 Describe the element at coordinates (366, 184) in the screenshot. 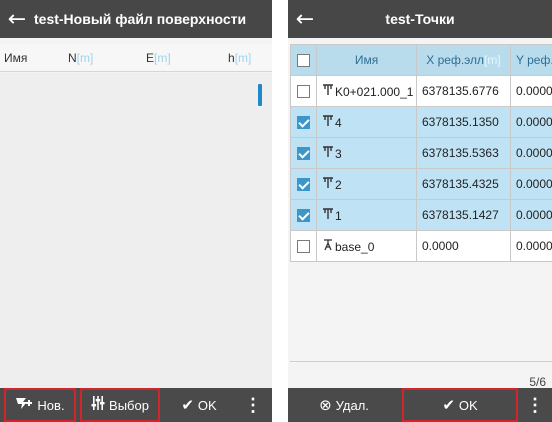

I see `point-name-cell: 2` at that location.